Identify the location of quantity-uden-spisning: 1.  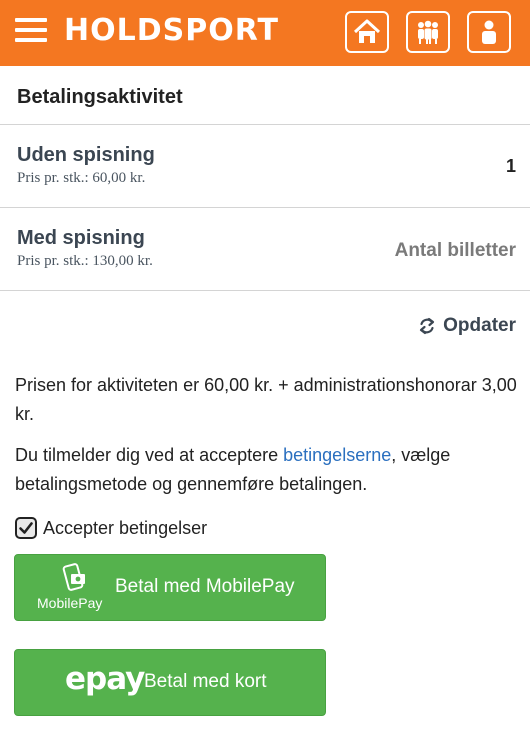
(511, 166).